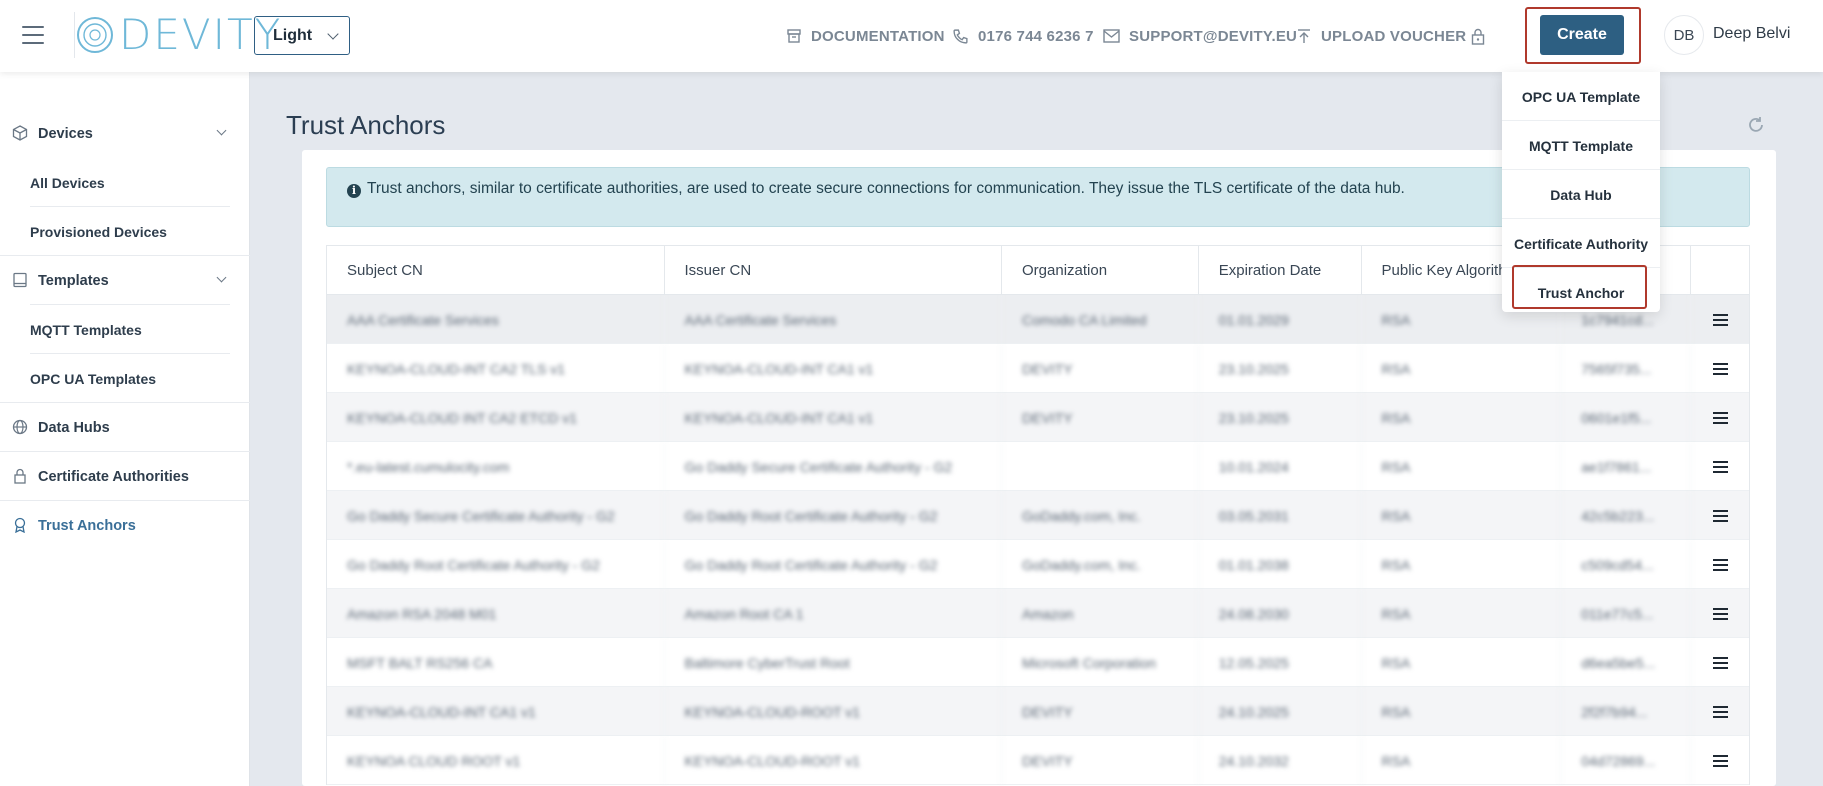 The image size is (1823, 786). I want to click on sidebar-item-label: Provisioned Devices, so click(98, 231).